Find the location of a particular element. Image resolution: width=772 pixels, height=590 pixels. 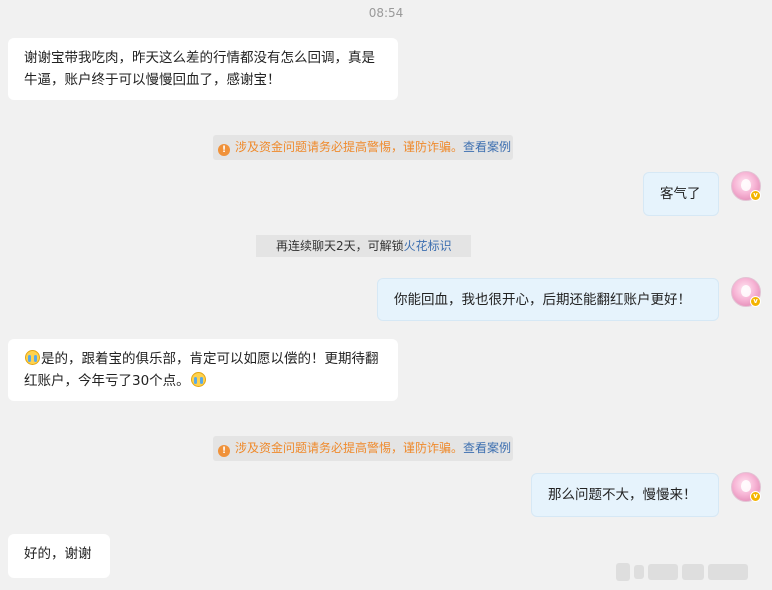

message-incoming: 是的，跟着宝的俱乐部，肯定可以如愿以偿的！更期待翻红账户，今年亏了30个点。 is located at coordinates (203, 370).